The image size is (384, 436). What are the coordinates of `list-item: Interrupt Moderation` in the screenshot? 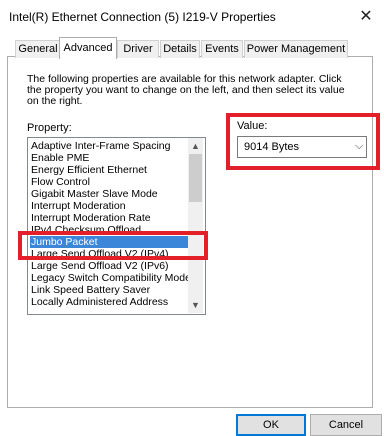 It's located at (109, 206).